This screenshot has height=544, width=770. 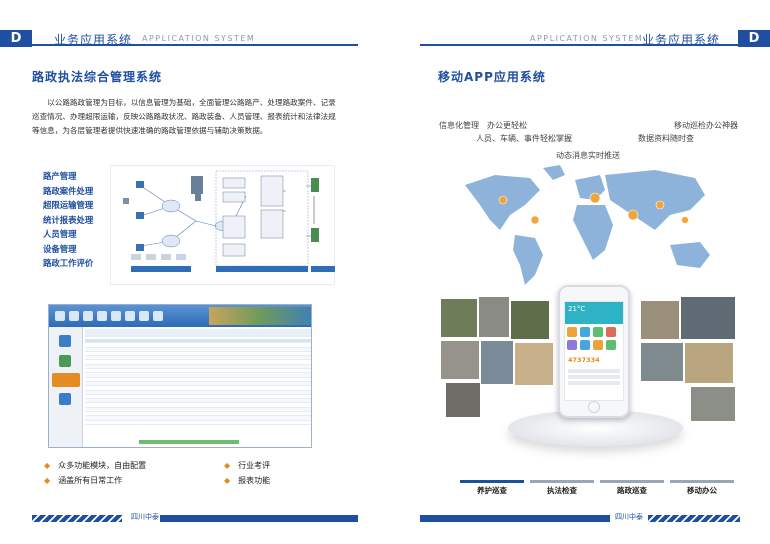 I want to click on right-footer-label: 四川中泰, so click(x=629, y=517).